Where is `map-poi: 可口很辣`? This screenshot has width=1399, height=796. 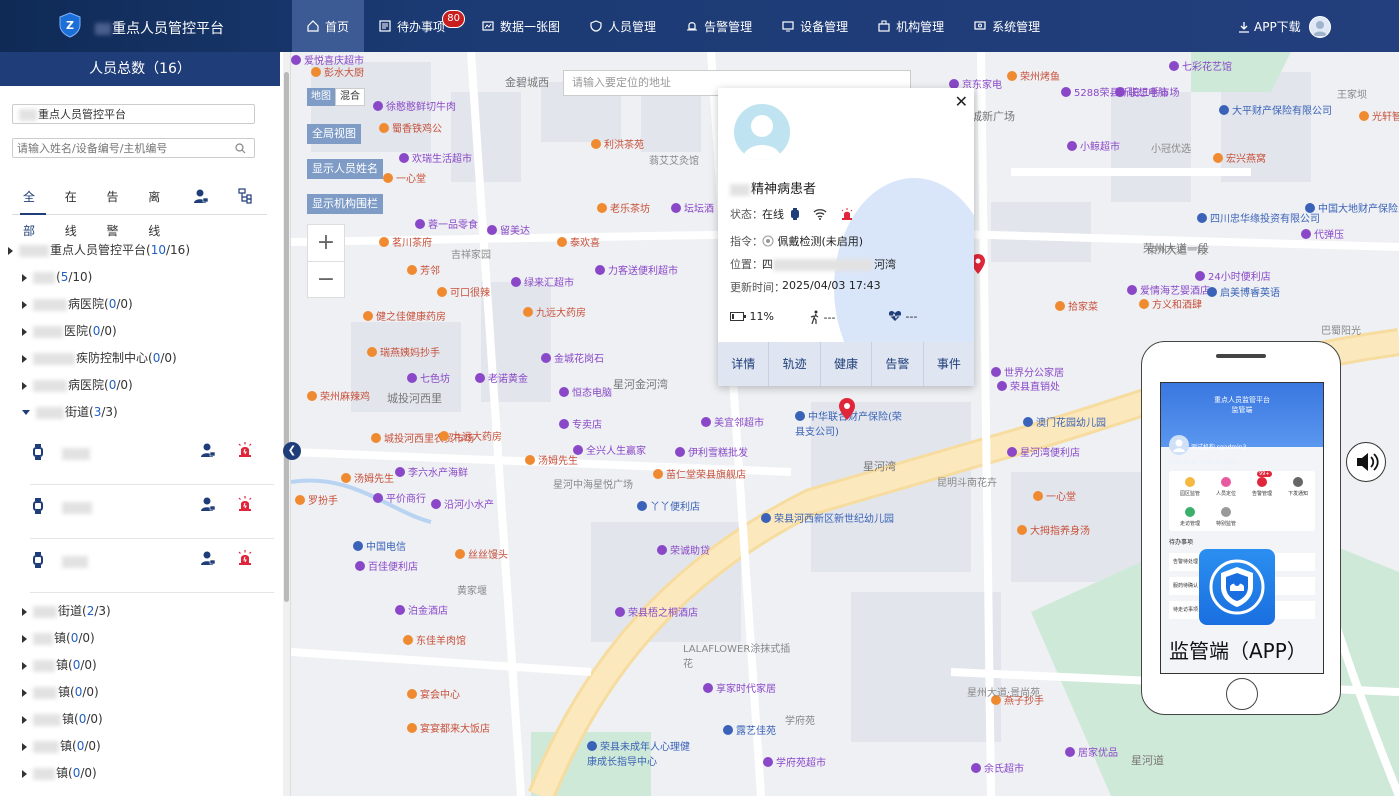 map-poi: 可口很辣 is located at coordinates (463, 291).